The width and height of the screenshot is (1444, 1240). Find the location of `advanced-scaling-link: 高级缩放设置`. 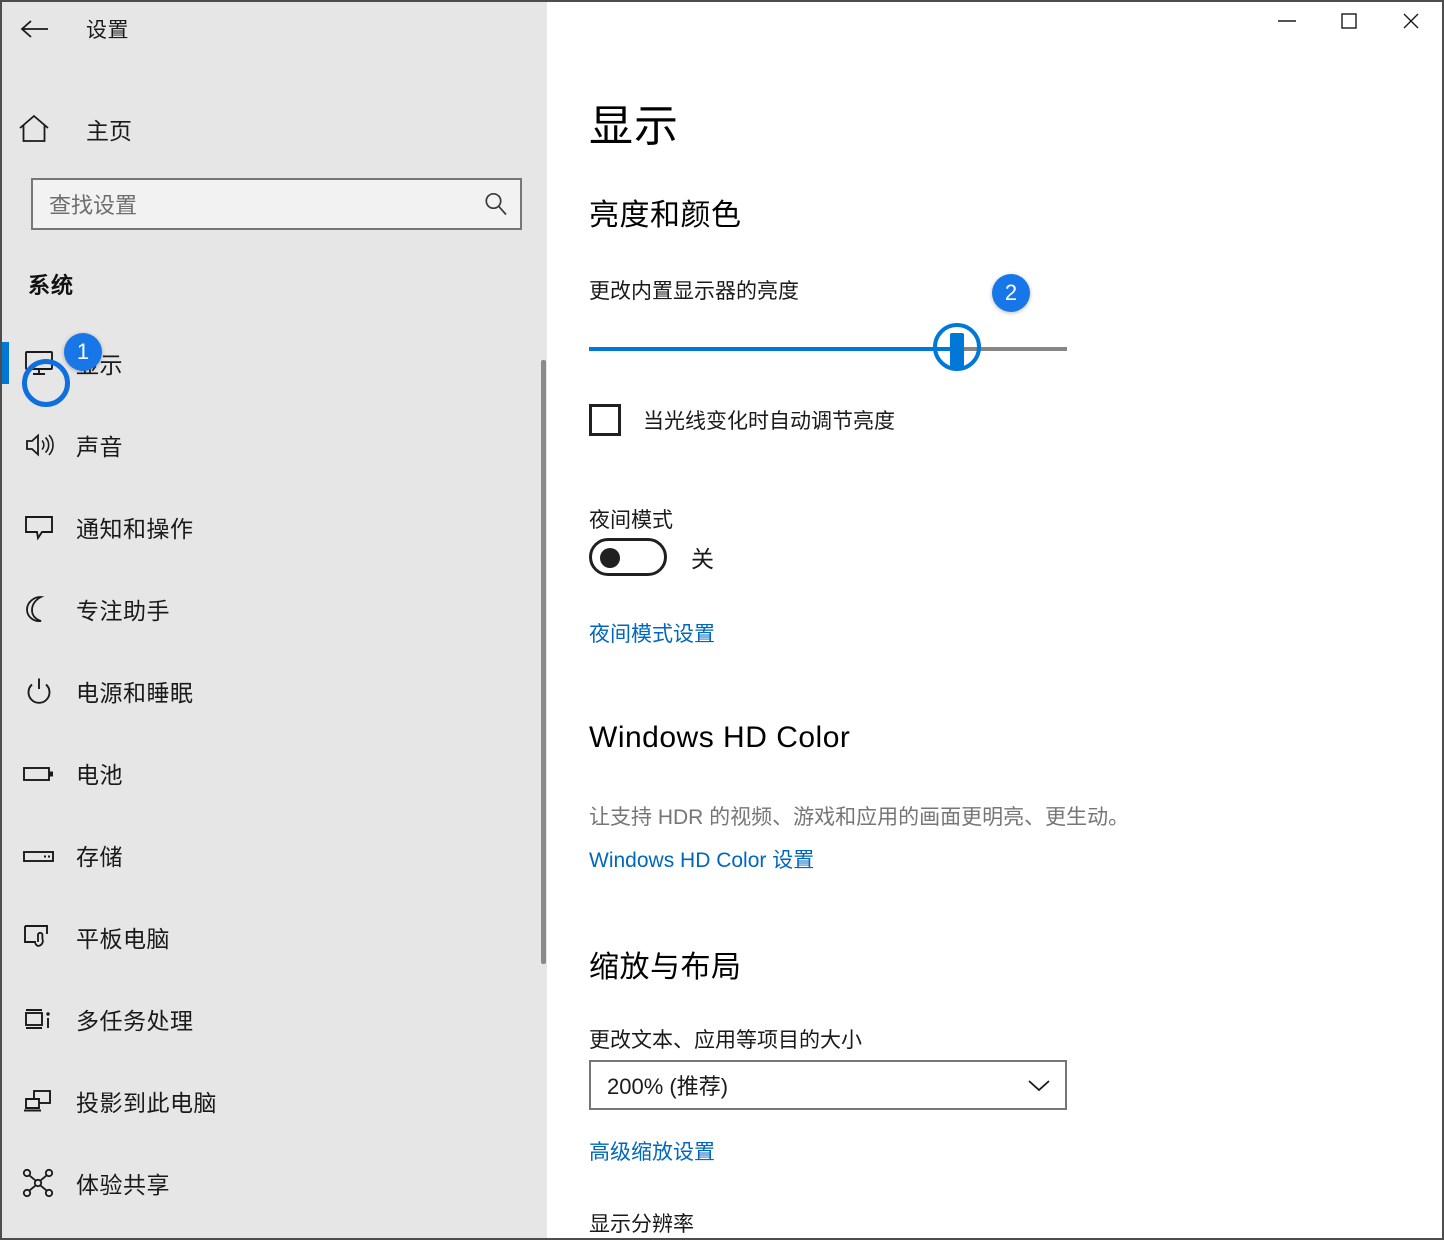

advanced-scaling-link: 高级缩放设置 is located at coordinates (652, 1151).